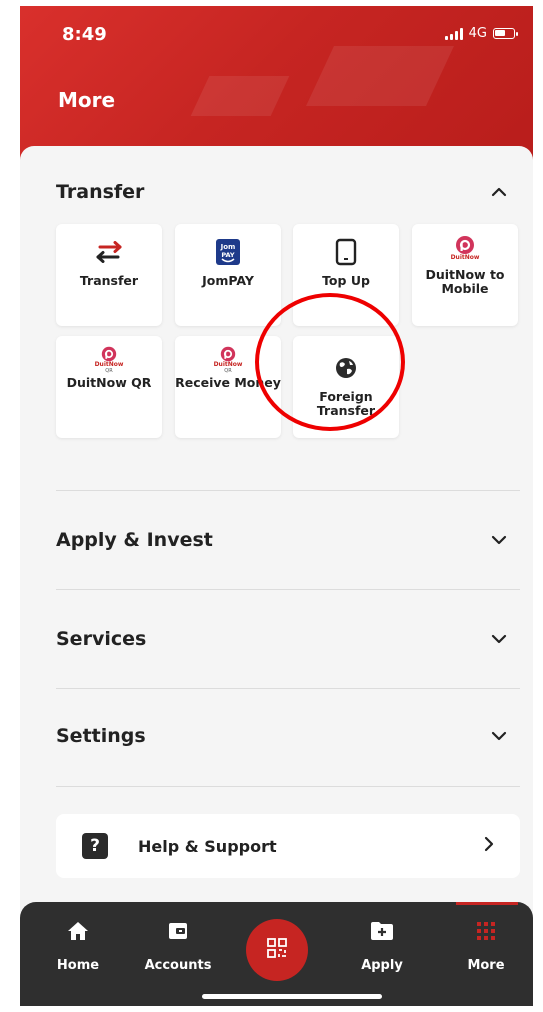  Describe the element at coordinates (284, 192) in the screenshot. I see `section-transfer-header: Transfer` at that location.